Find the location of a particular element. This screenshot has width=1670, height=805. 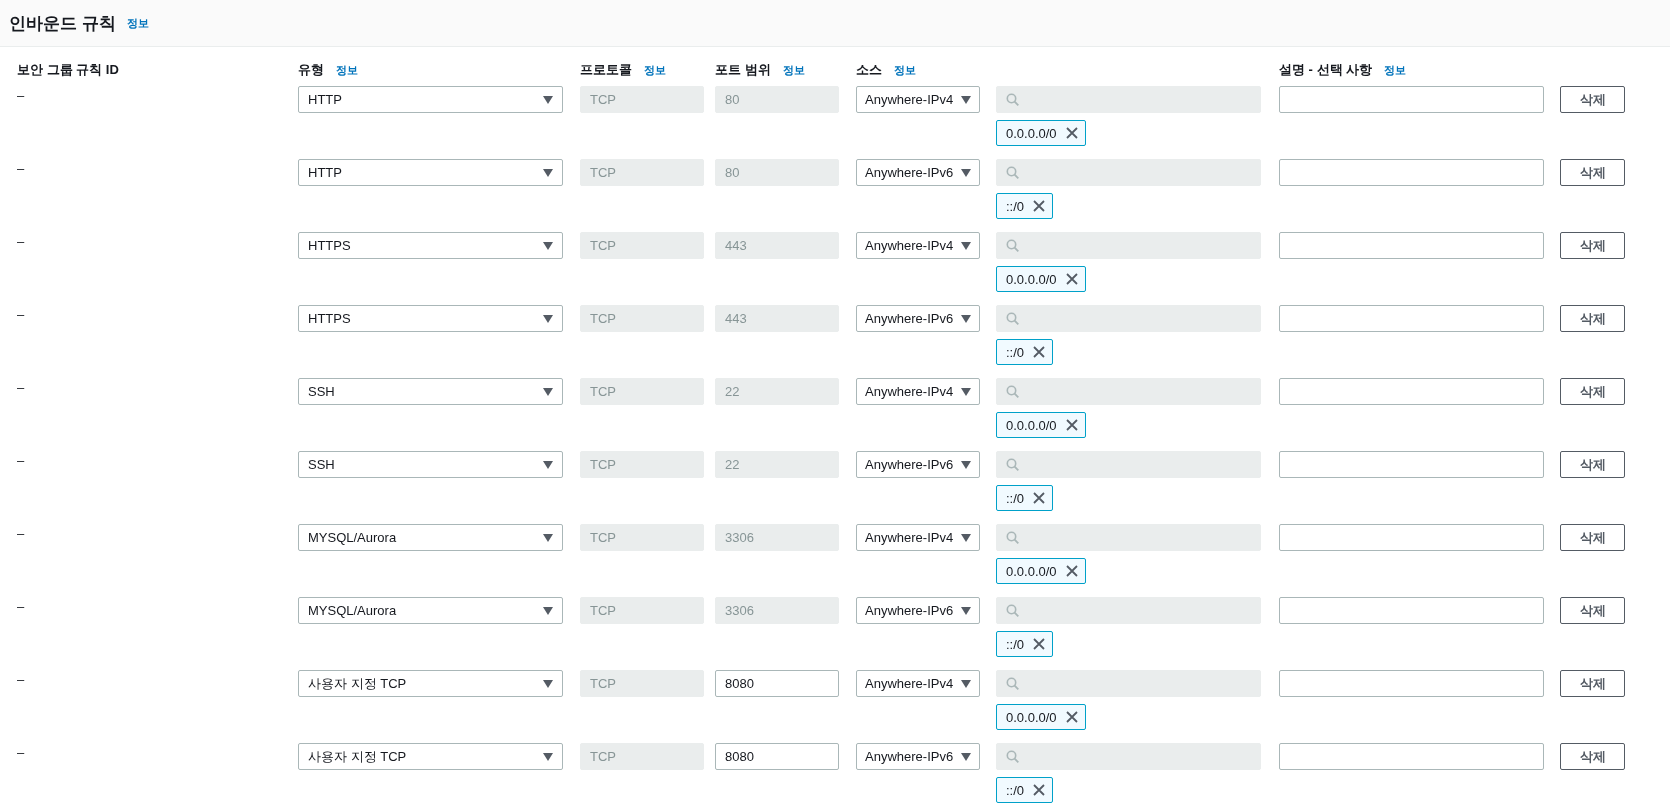

column-header: 보안 그룹 규칙 ID is located at coordinates (68, 70).